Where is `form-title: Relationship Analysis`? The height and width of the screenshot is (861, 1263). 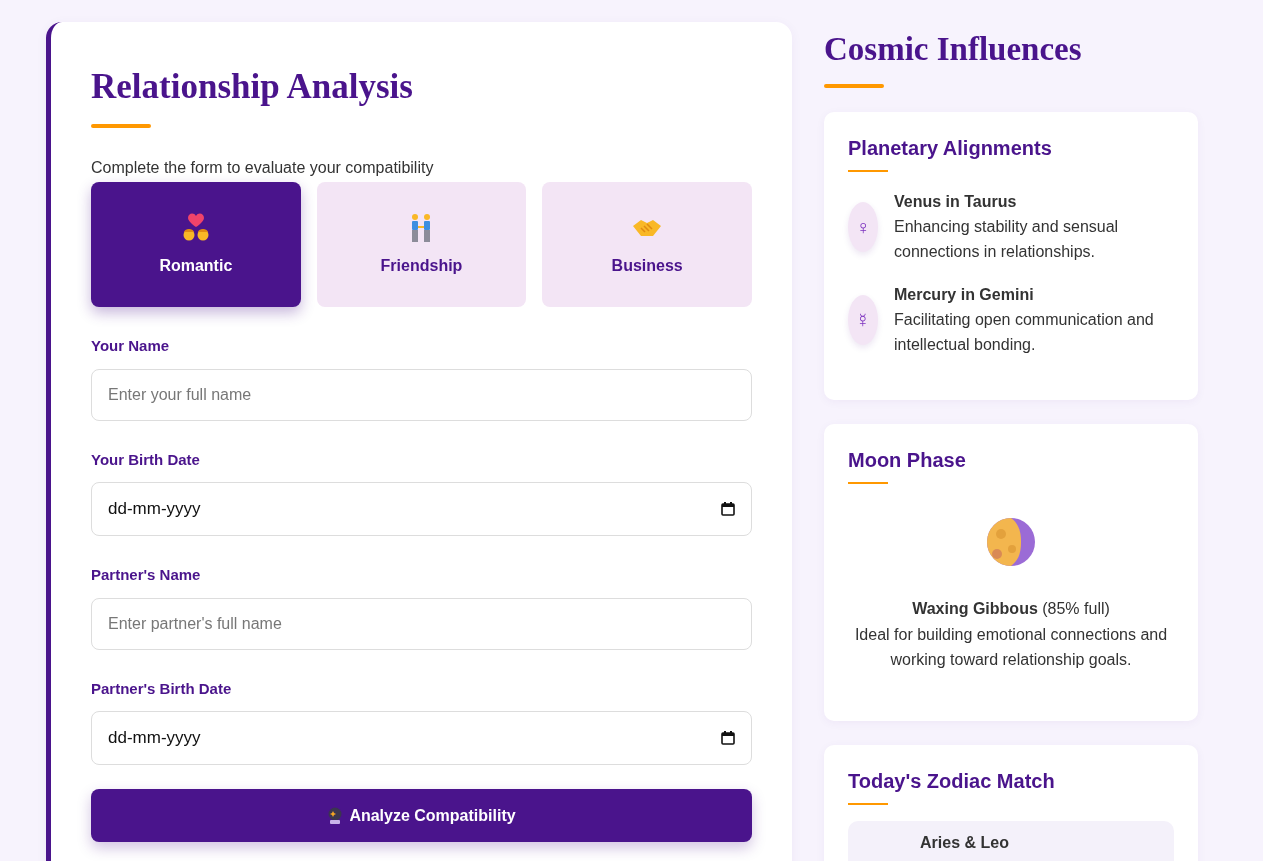 form-title: Relationship Analysis is located at coordinates (252, 87).